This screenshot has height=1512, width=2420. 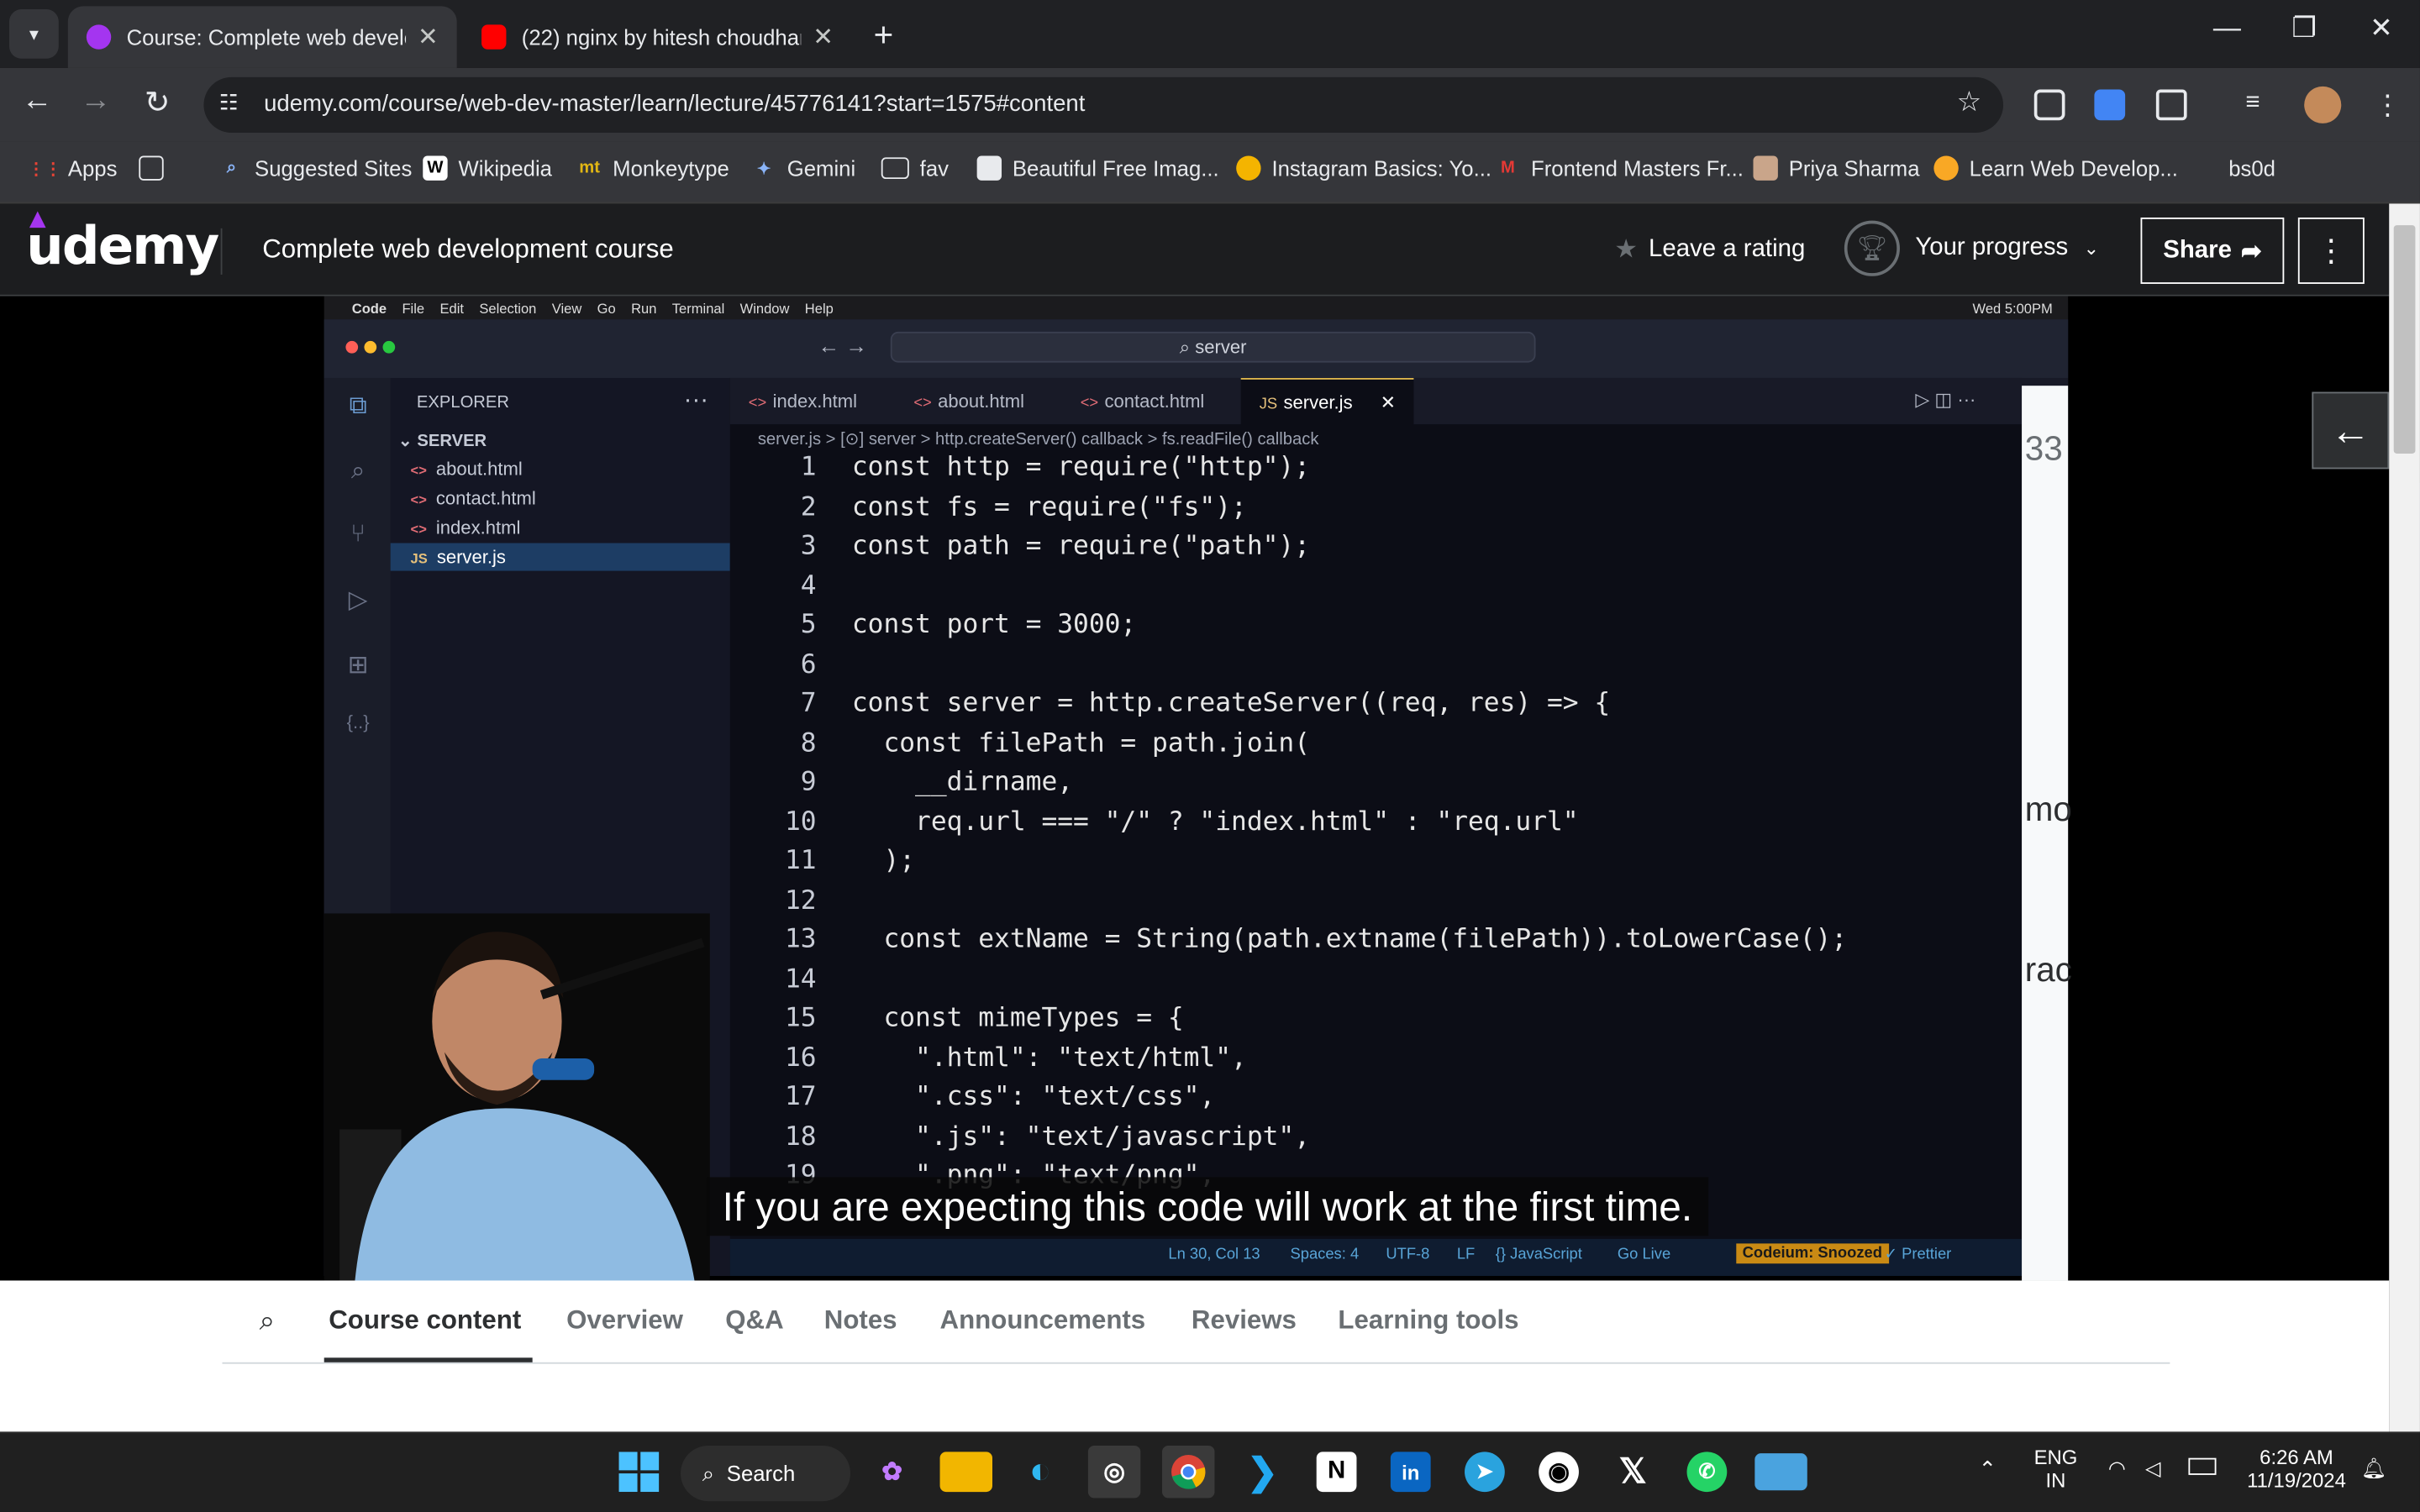 I want to click on bookmark-star-icon: ☆, so click(x=1970, y=103).